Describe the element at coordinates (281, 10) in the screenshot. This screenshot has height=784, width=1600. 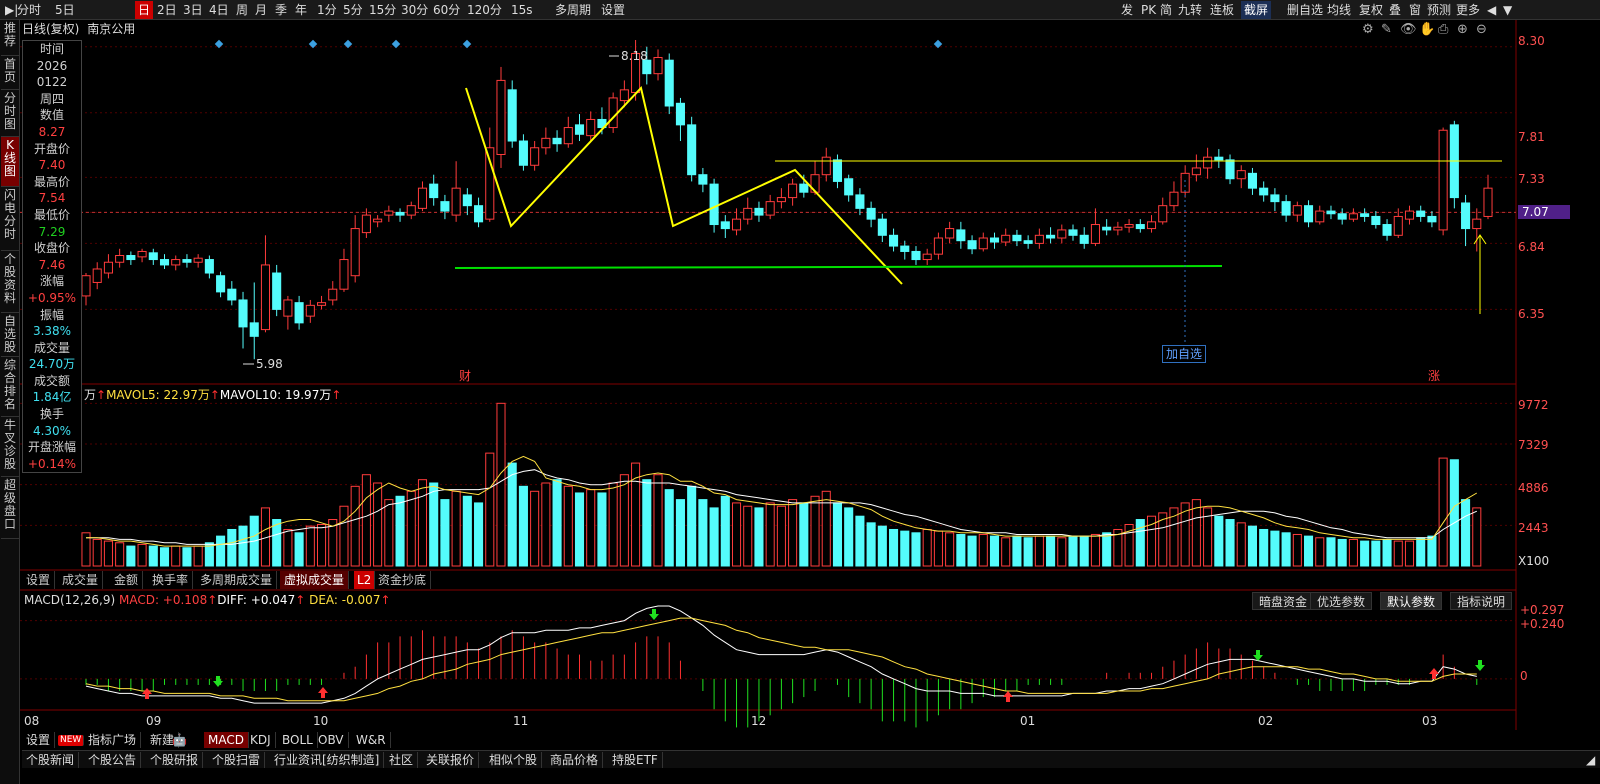
I see `period-8: 季` at that location.